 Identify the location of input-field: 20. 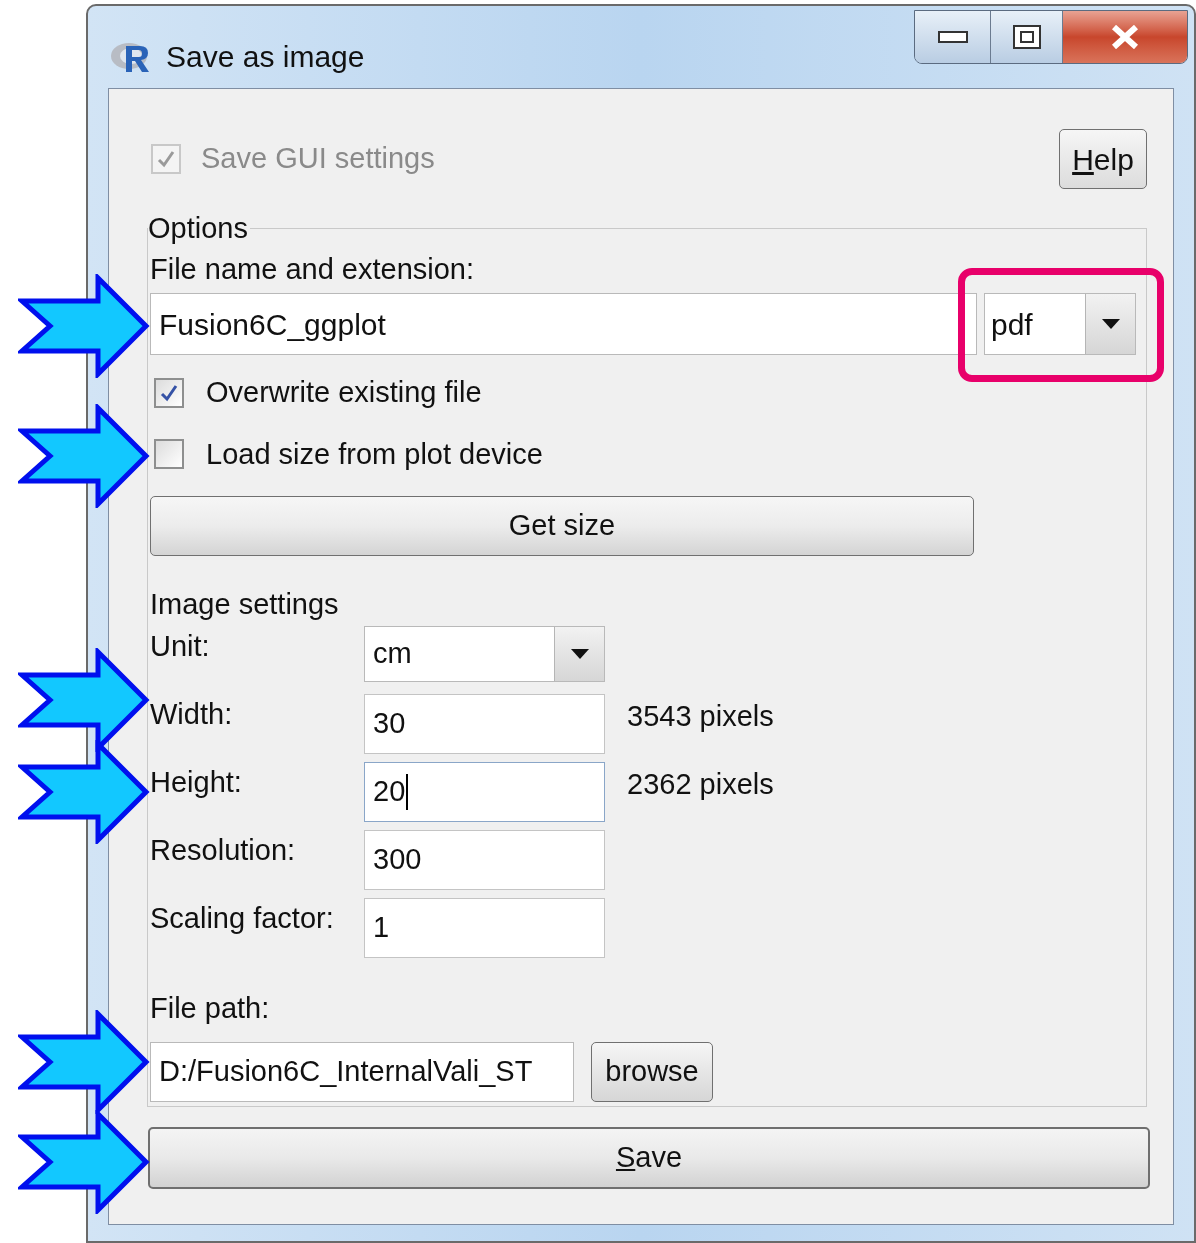
(484, 792).